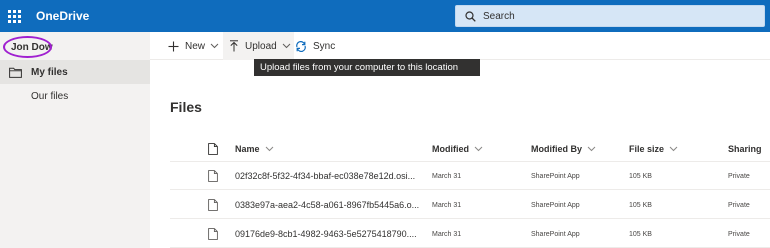 Image resolution: width=770 pixels, height=248 pixels. I want to click on column-header-file-size: File size, so click(653, 148).